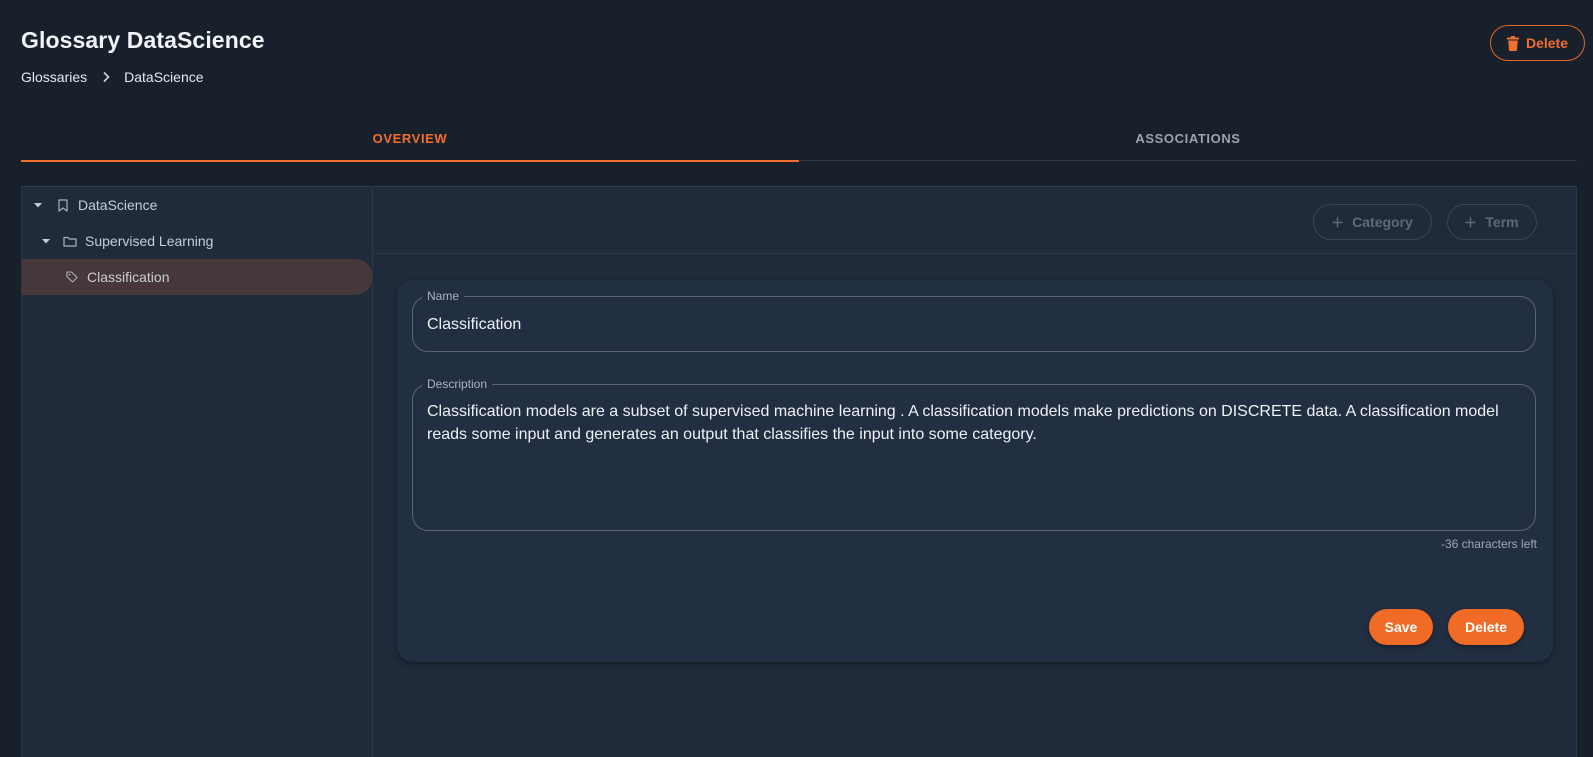  I want to click on tree-item-label: DataScience, so click(118, 205).